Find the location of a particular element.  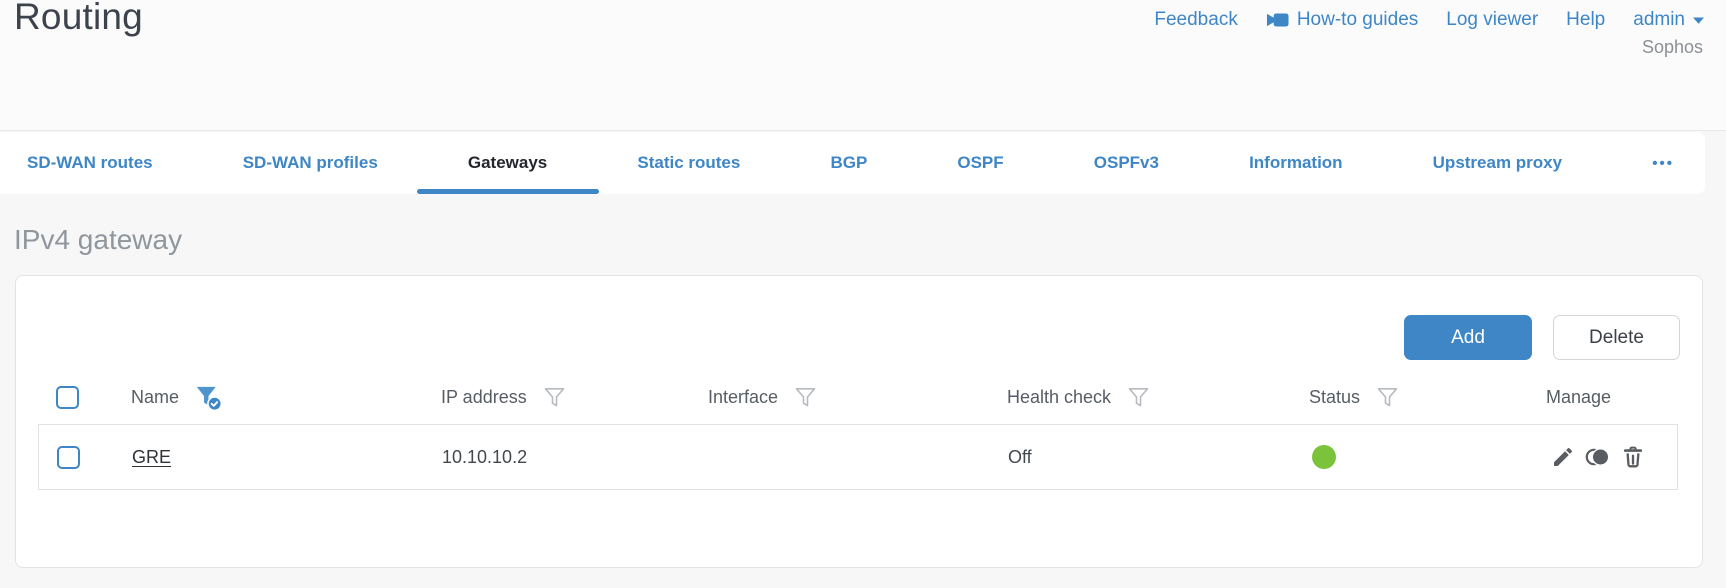

column-header-status: Status is located at coordinates (1335, 397).